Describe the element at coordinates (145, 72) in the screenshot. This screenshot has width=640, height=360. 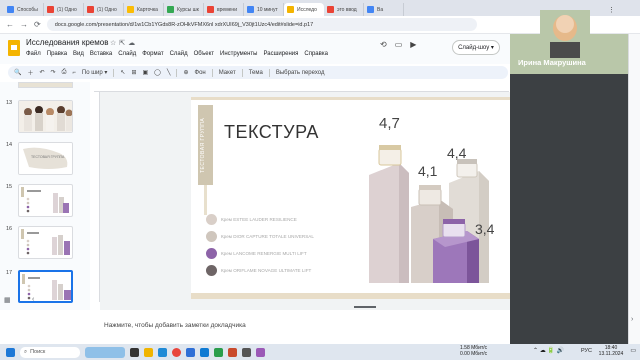
I see `image-icon: ▣` at that location.